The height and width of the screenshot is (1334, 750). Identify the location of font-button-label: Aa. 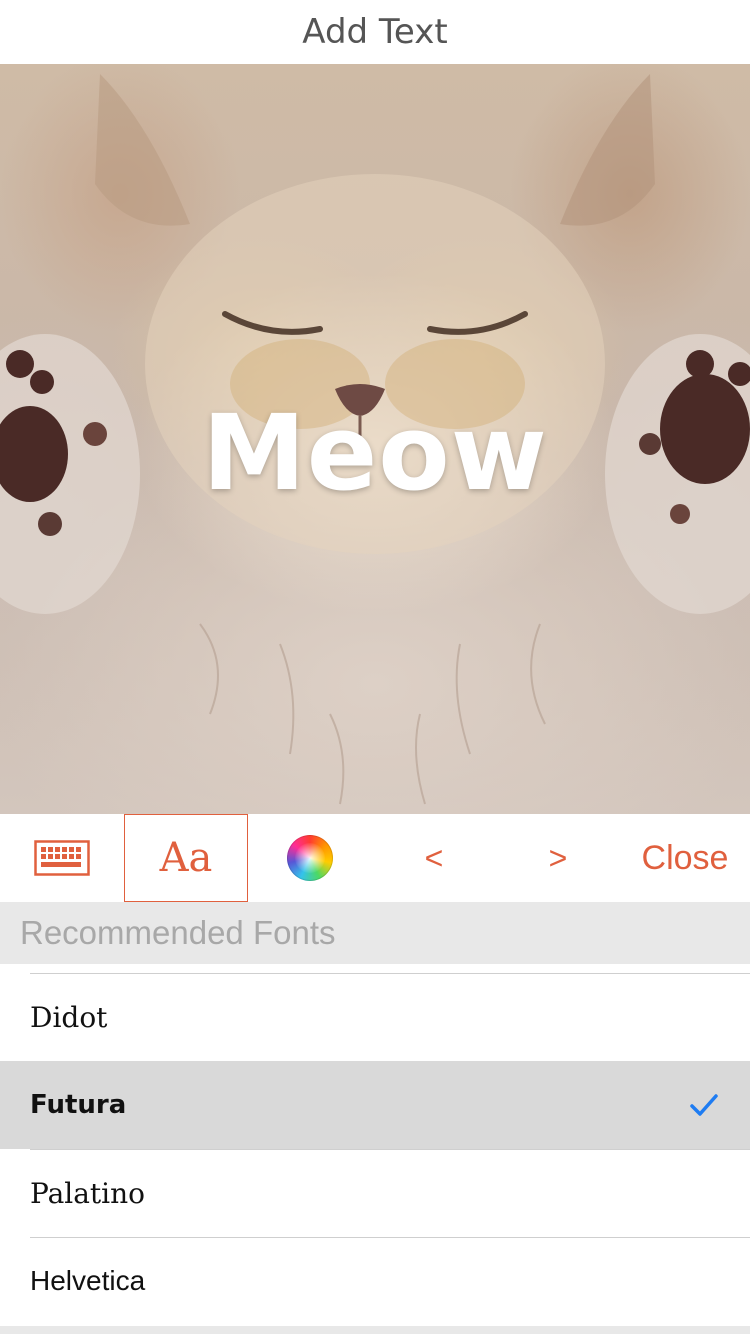
(186, 858).